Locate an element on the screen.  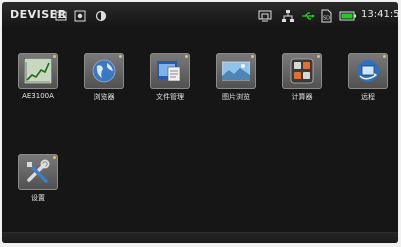
app-browser: 浏览器 is located at coordinates (104, 77).